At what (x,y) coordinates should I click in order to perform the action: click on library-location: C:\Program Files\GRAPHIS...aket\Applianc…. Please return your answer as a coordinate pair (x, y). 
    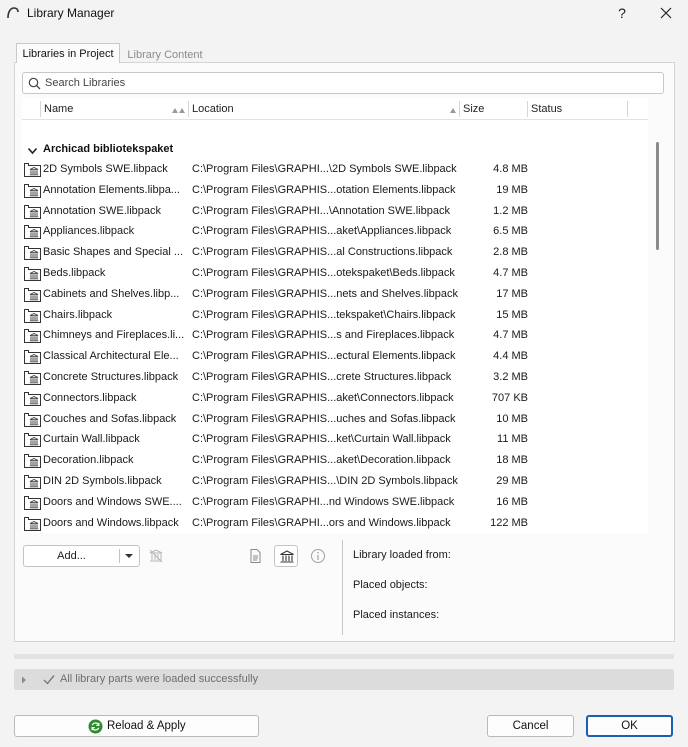
    Looking at the image, I should click on (322, 231).